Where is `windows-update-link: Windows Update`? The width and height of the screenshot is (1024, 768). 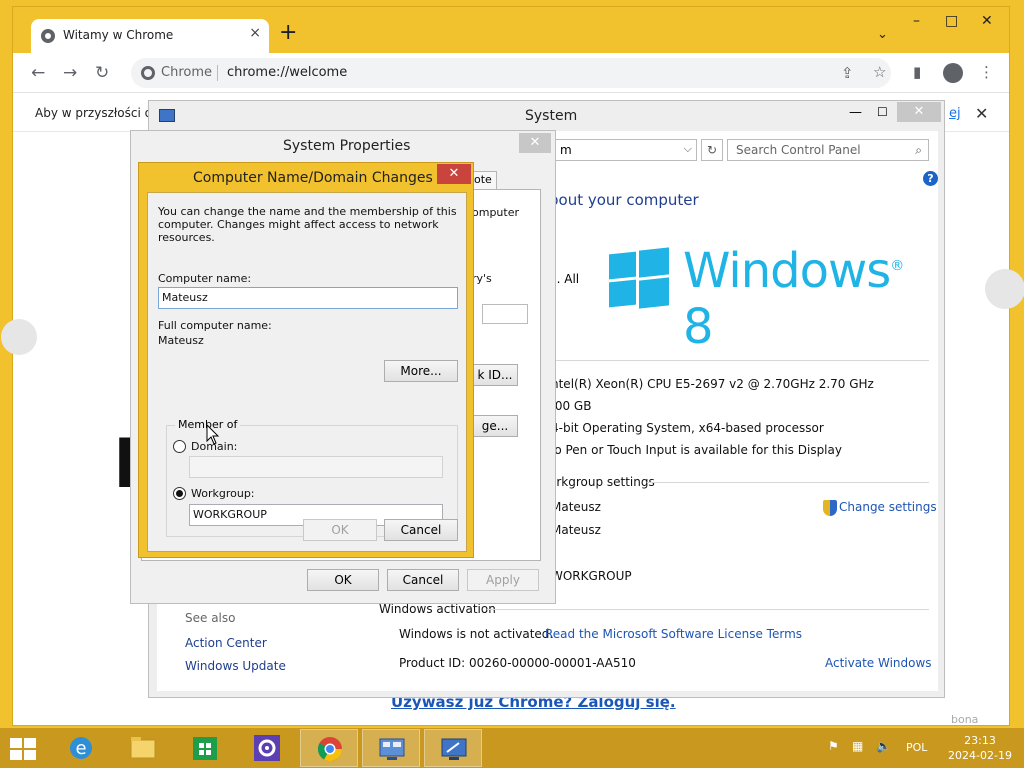 windows-update-link: Windows Update is located at coordinates (235, 666).